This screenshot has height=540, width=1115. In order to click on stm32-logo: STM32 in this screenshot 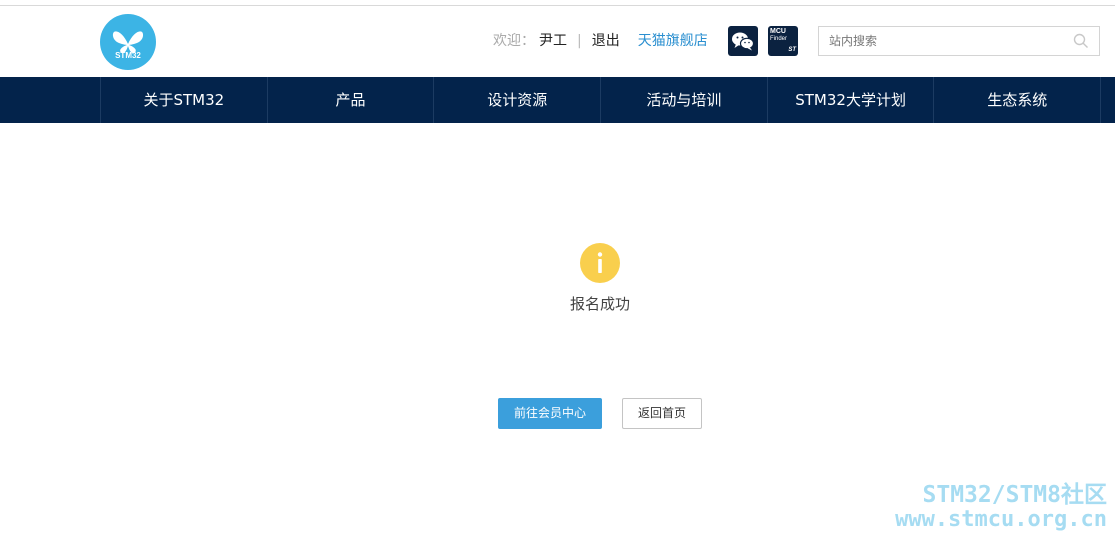, I will do `click(128, 42)`.